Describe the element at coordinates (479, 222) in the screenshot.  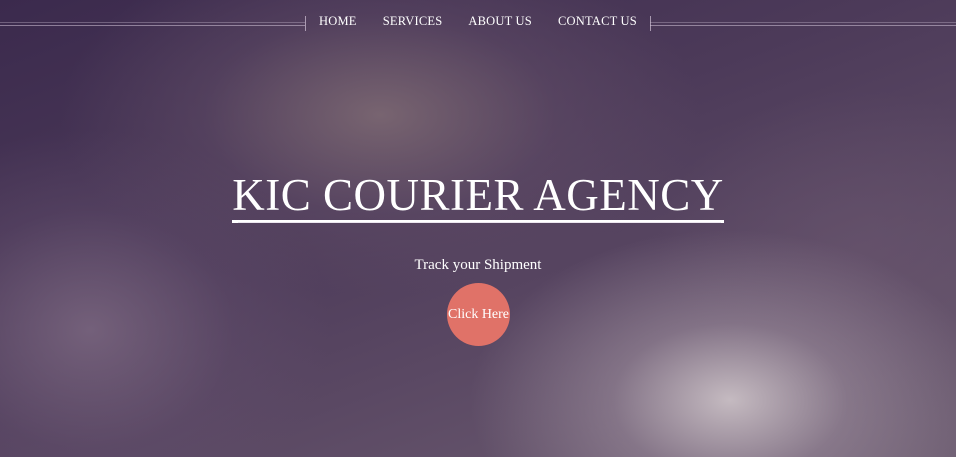
I see `title-underline-rule` at that location.